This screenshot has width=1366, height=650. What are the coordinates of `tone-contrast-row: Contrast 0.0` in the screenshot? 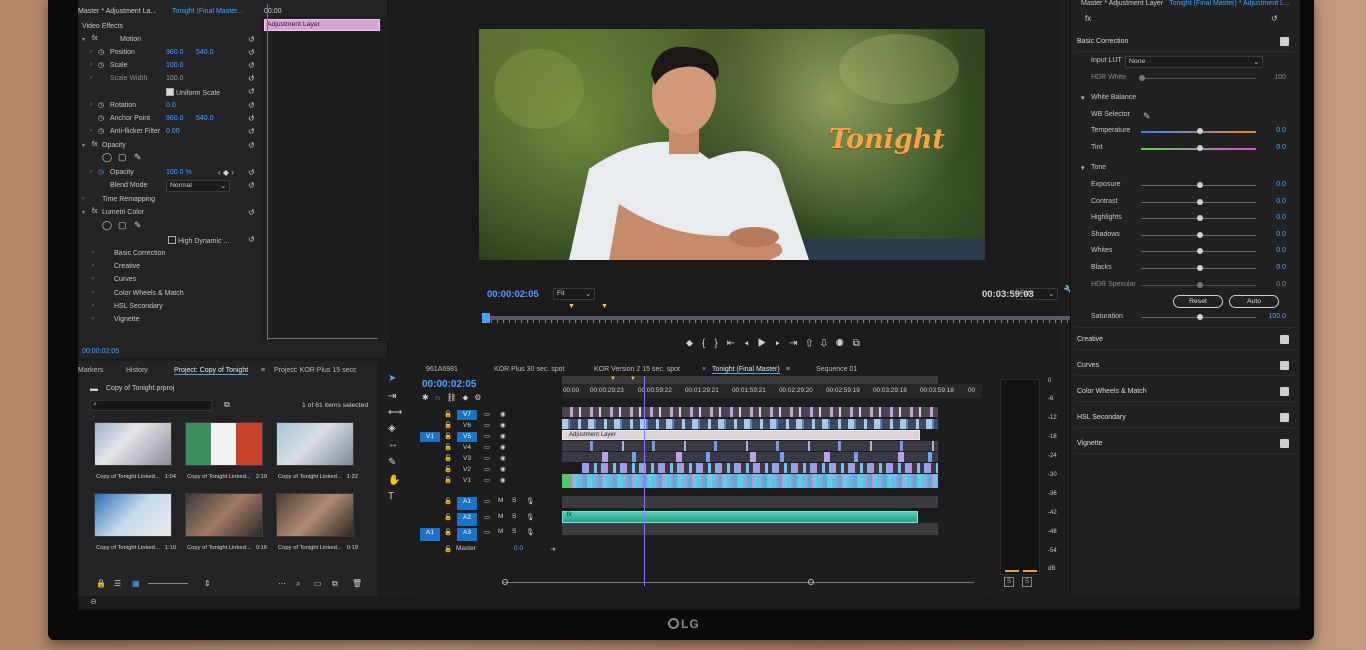 It's located at (1183, 203).